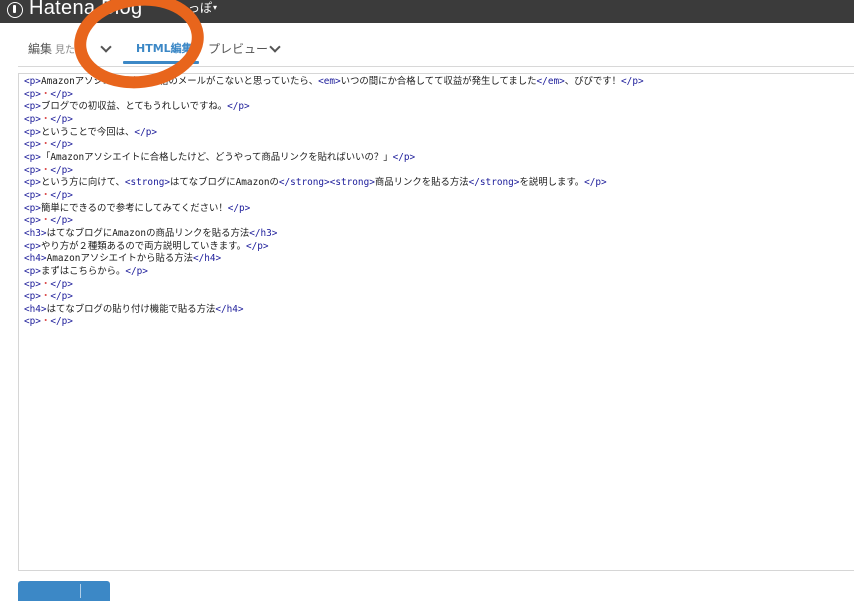 The width and height of the screenshot is (854, 601). I want to click on tab-preview-label: プレビュー, so click(238, 49).